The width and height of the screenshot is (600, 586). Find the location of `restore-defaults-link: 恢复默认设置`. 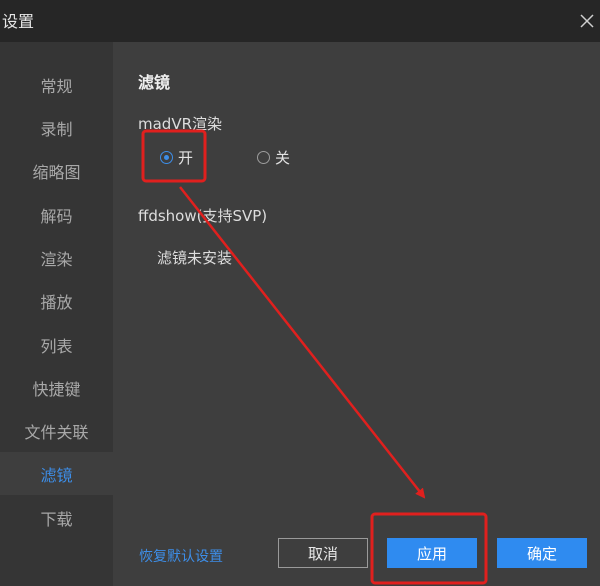

restore-defaults-link: 恢复默认设置 is located at coordinates (181, 556).